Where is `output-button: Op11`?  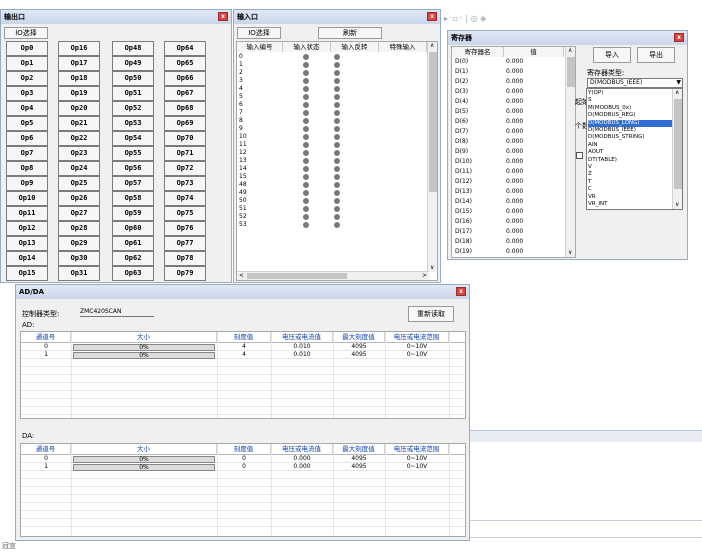 output-button: Op11 is located at coordinates (27, 213).